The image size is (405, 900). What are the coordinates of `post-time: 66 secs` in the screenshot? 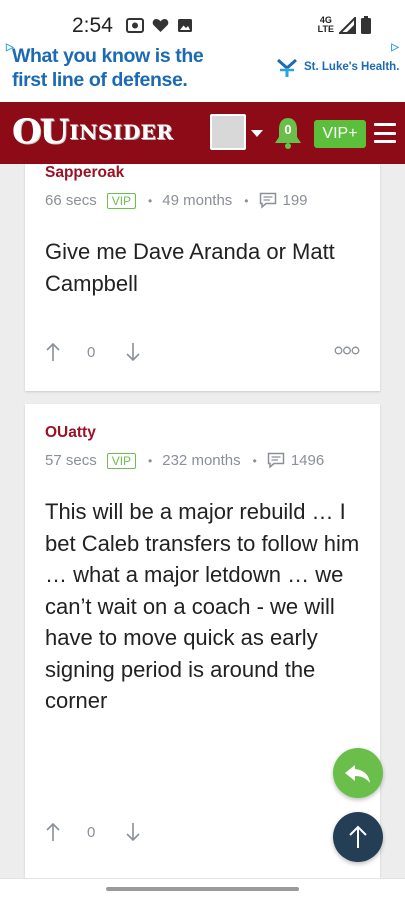 It's located at (71, 200).